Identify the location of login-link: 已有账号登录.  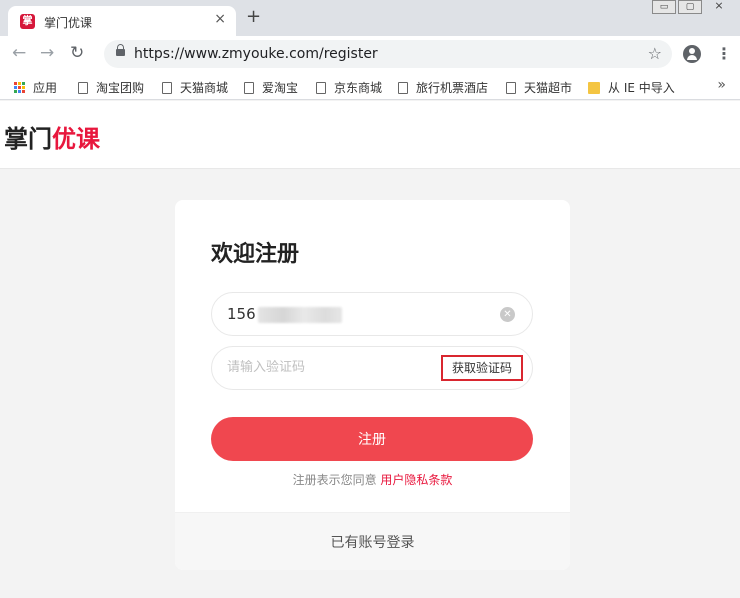
(372, 542).